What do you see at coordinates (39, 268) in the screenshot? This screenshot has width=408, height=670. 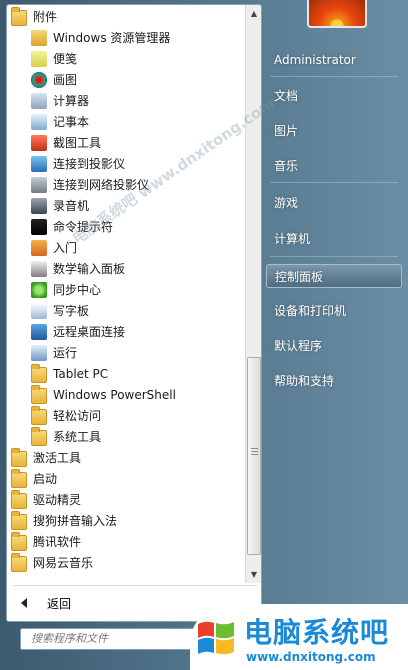 I see `math-input-icon` at bounding box center [39, 268].